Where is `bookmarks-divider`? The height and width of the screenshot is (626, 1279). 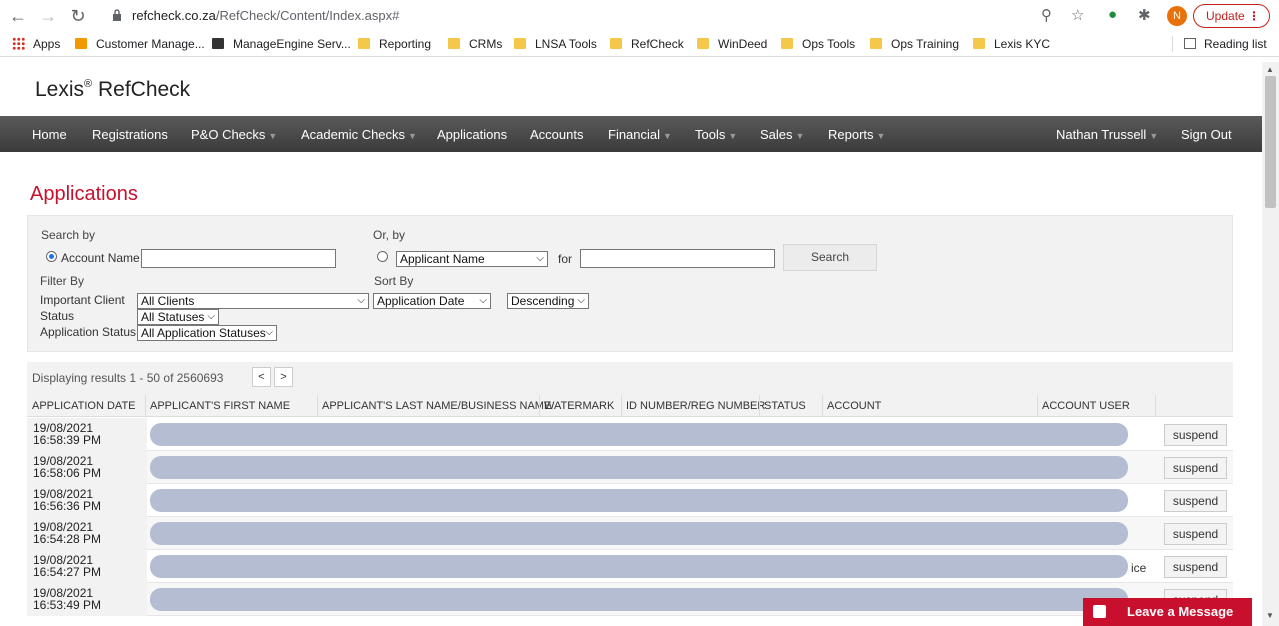 bookmarks-divider is located at coordinates (1172, 44).